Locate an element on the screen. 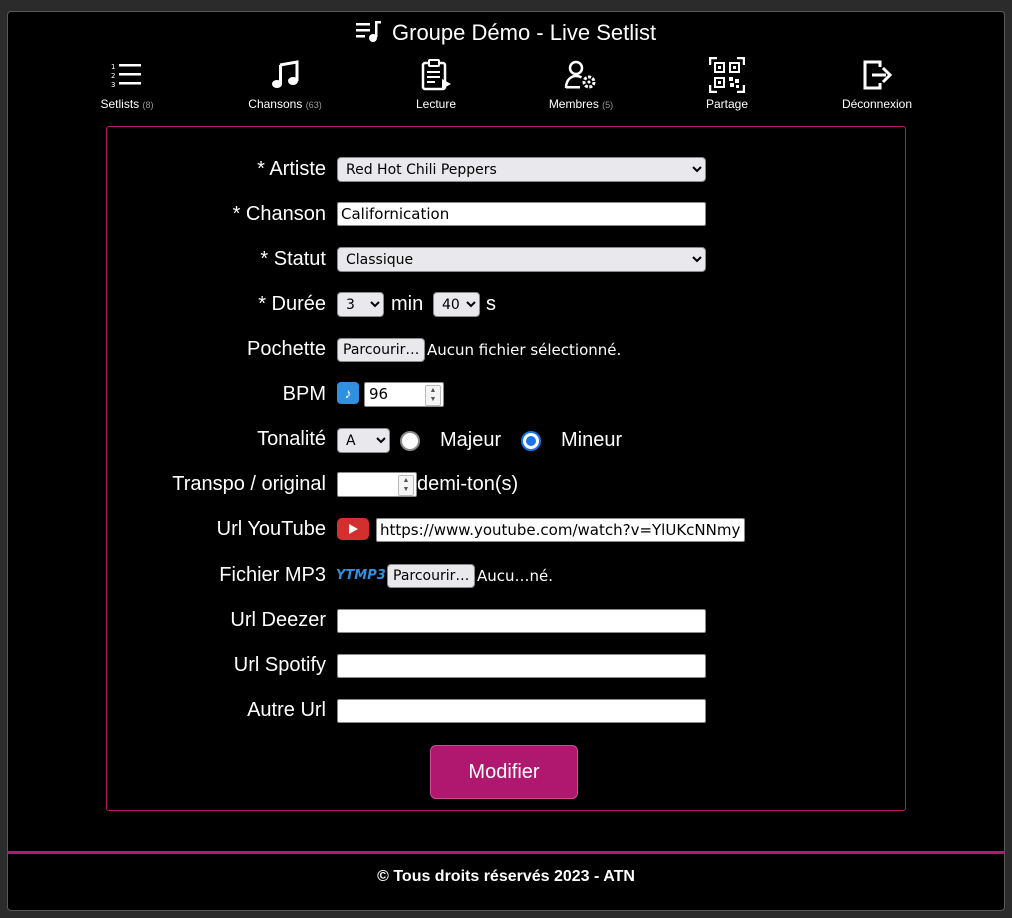  nav-label: Membres is located at coordinates (573, 104).